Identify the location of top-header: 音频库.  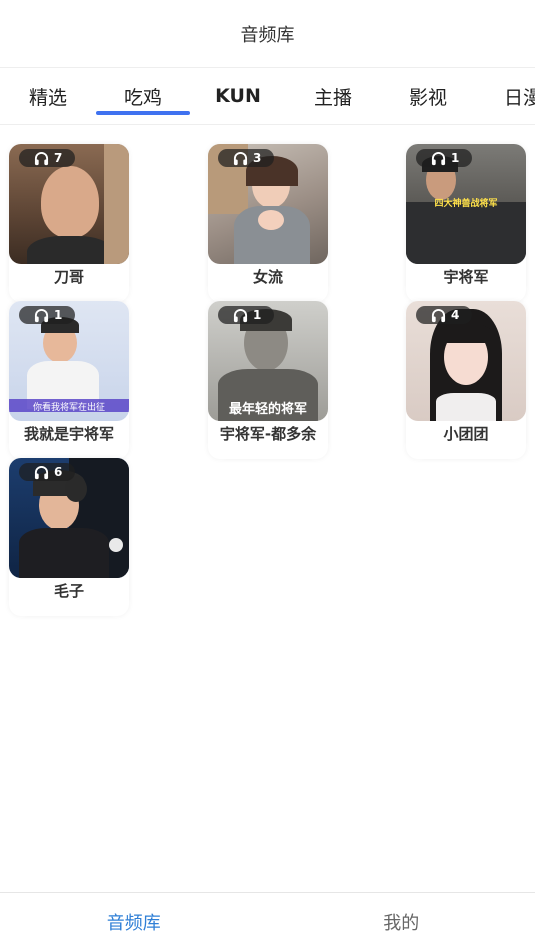
(267, 34).